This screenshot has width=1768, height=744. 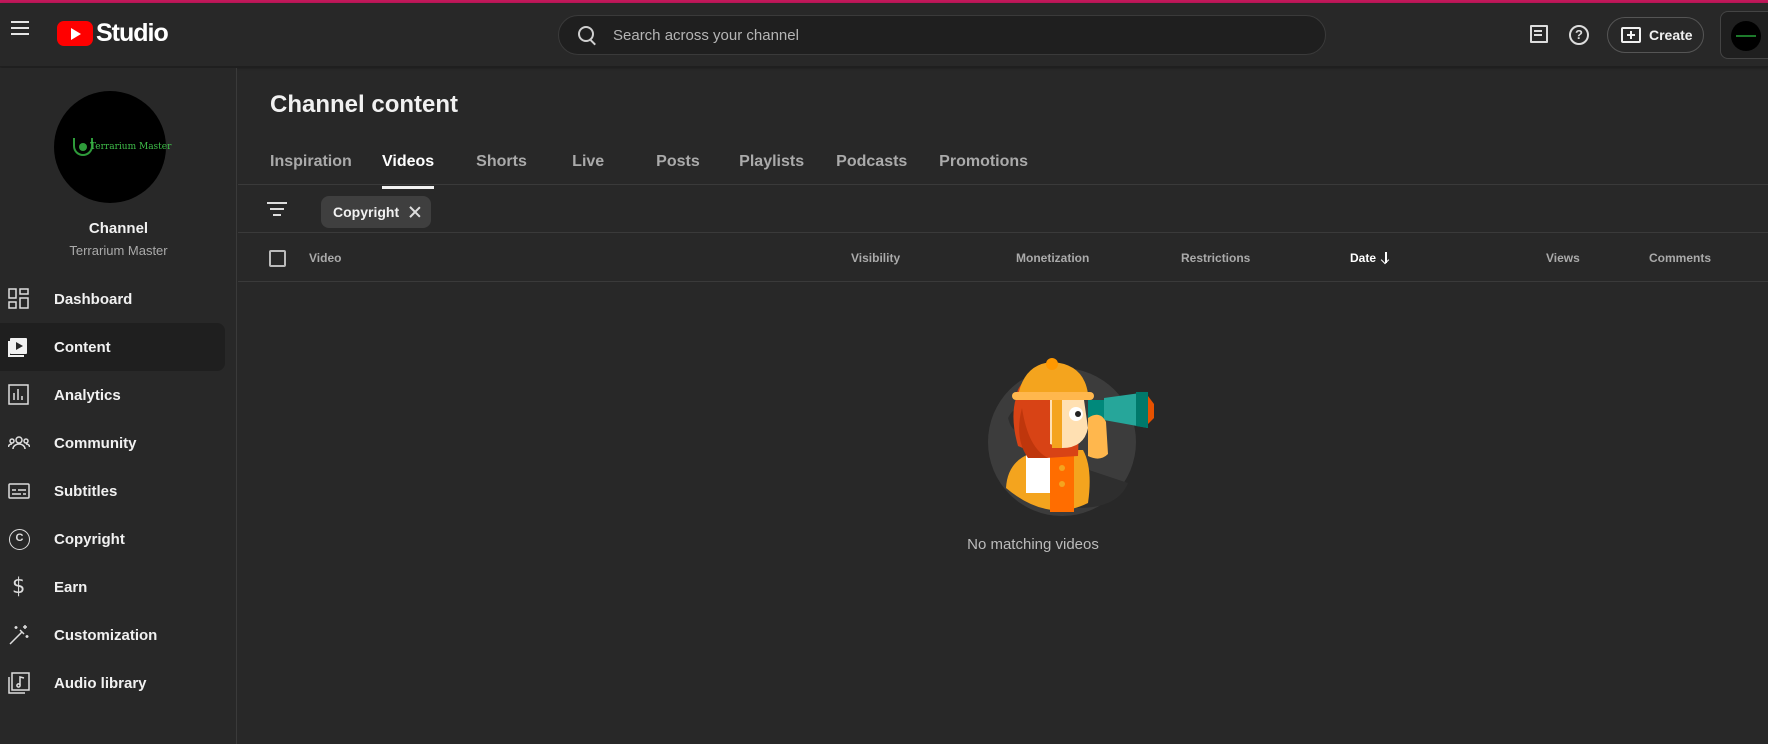 What do you see at coordinates (969, 35) in the screenshot?
I see `search-input` at bounding box center [969, 35].